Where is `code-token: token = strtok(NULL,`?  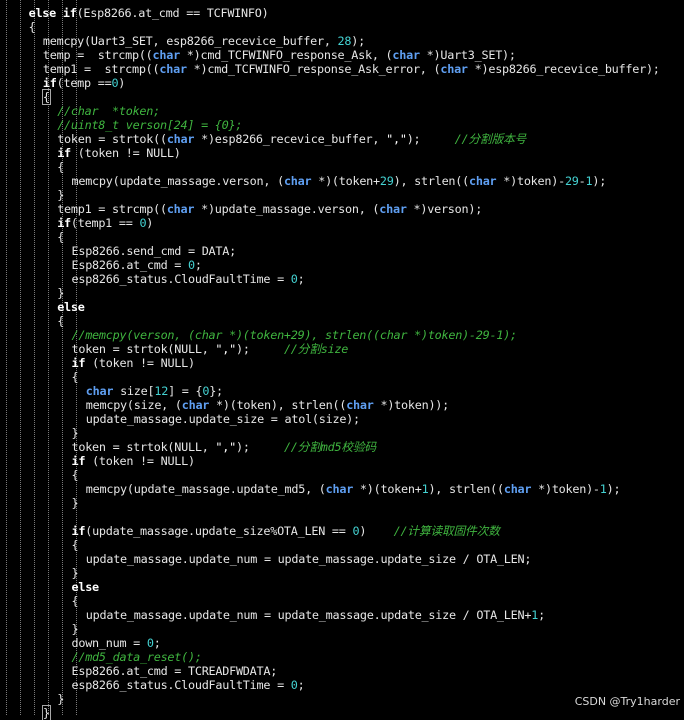
code-token: token = strtok(NULL, is located at coordinates (143, 349).